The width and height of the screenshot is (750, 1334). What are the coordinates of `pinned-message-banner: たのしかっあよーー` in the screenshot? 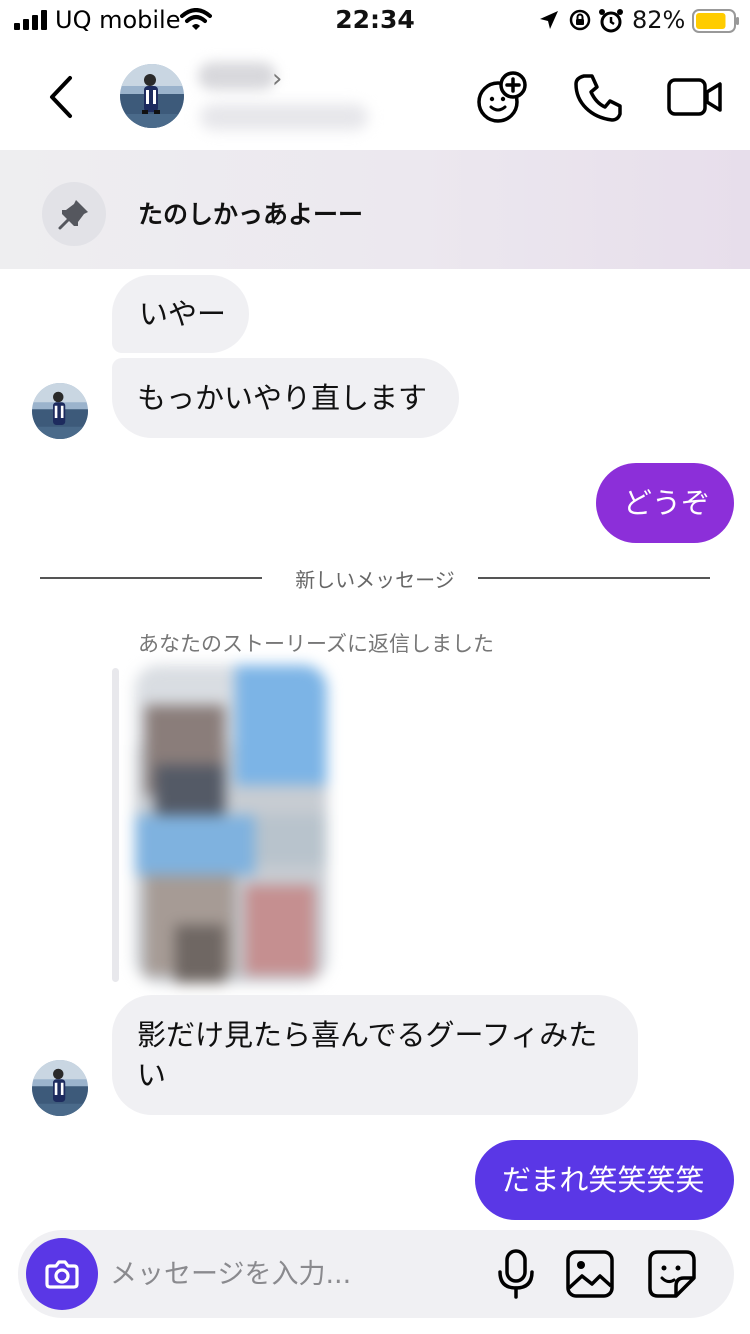 It's located at (375, 209).